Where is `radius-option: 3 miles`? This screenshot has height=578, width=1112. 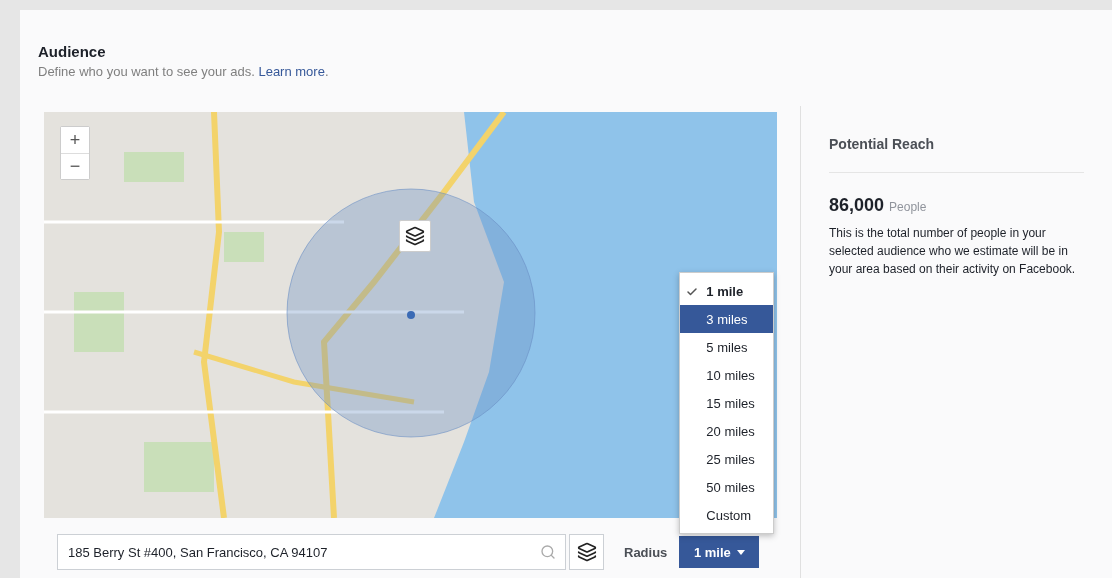 radius-option: 3 miles is located at coordinates (727, 319).